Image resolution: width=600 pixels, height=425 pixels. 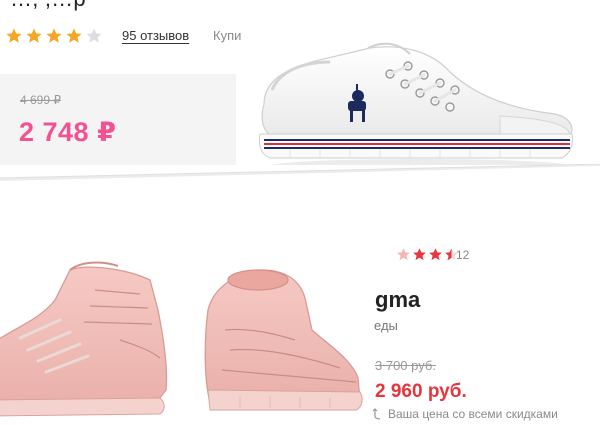 What do you see at coordinates (94, 35) in the screenshot?
I see `star-empty-icon` at bounding box center [94, 35].